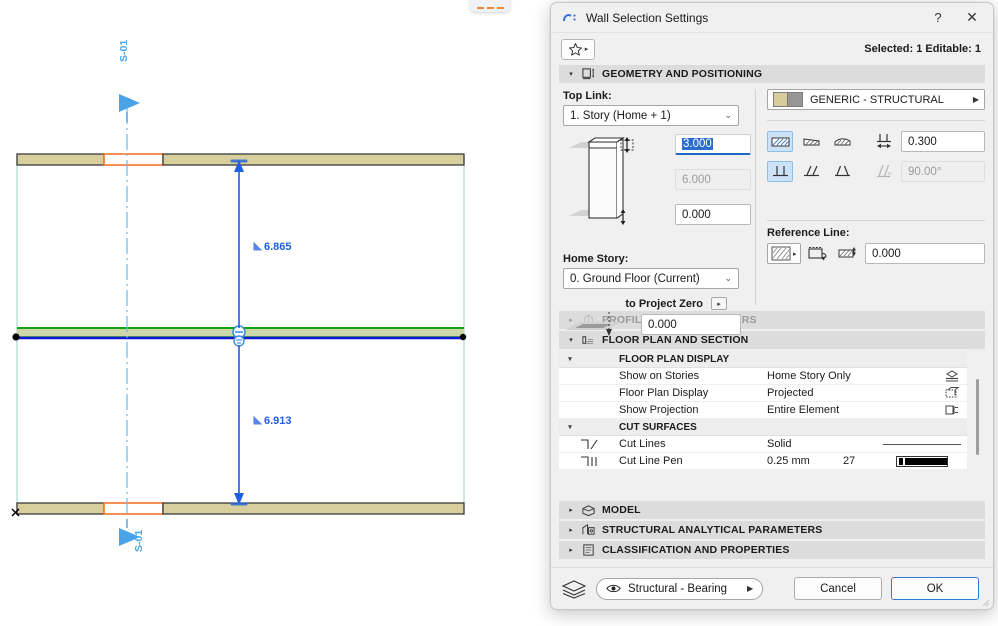 This screenshot has width=998, height=626. I want to click on double-slanted-wall-icon, so click(842, 171).